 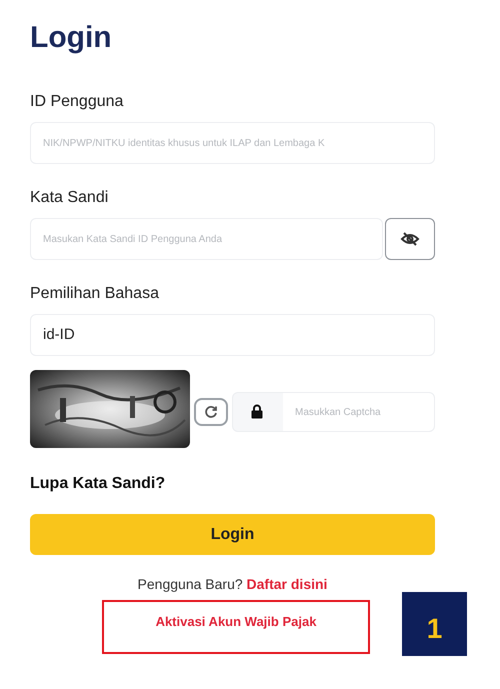 What do you see at coordinates (434, 624) in the screenshot?
I see `step-badge: 1` at bounding box center [434, 624].